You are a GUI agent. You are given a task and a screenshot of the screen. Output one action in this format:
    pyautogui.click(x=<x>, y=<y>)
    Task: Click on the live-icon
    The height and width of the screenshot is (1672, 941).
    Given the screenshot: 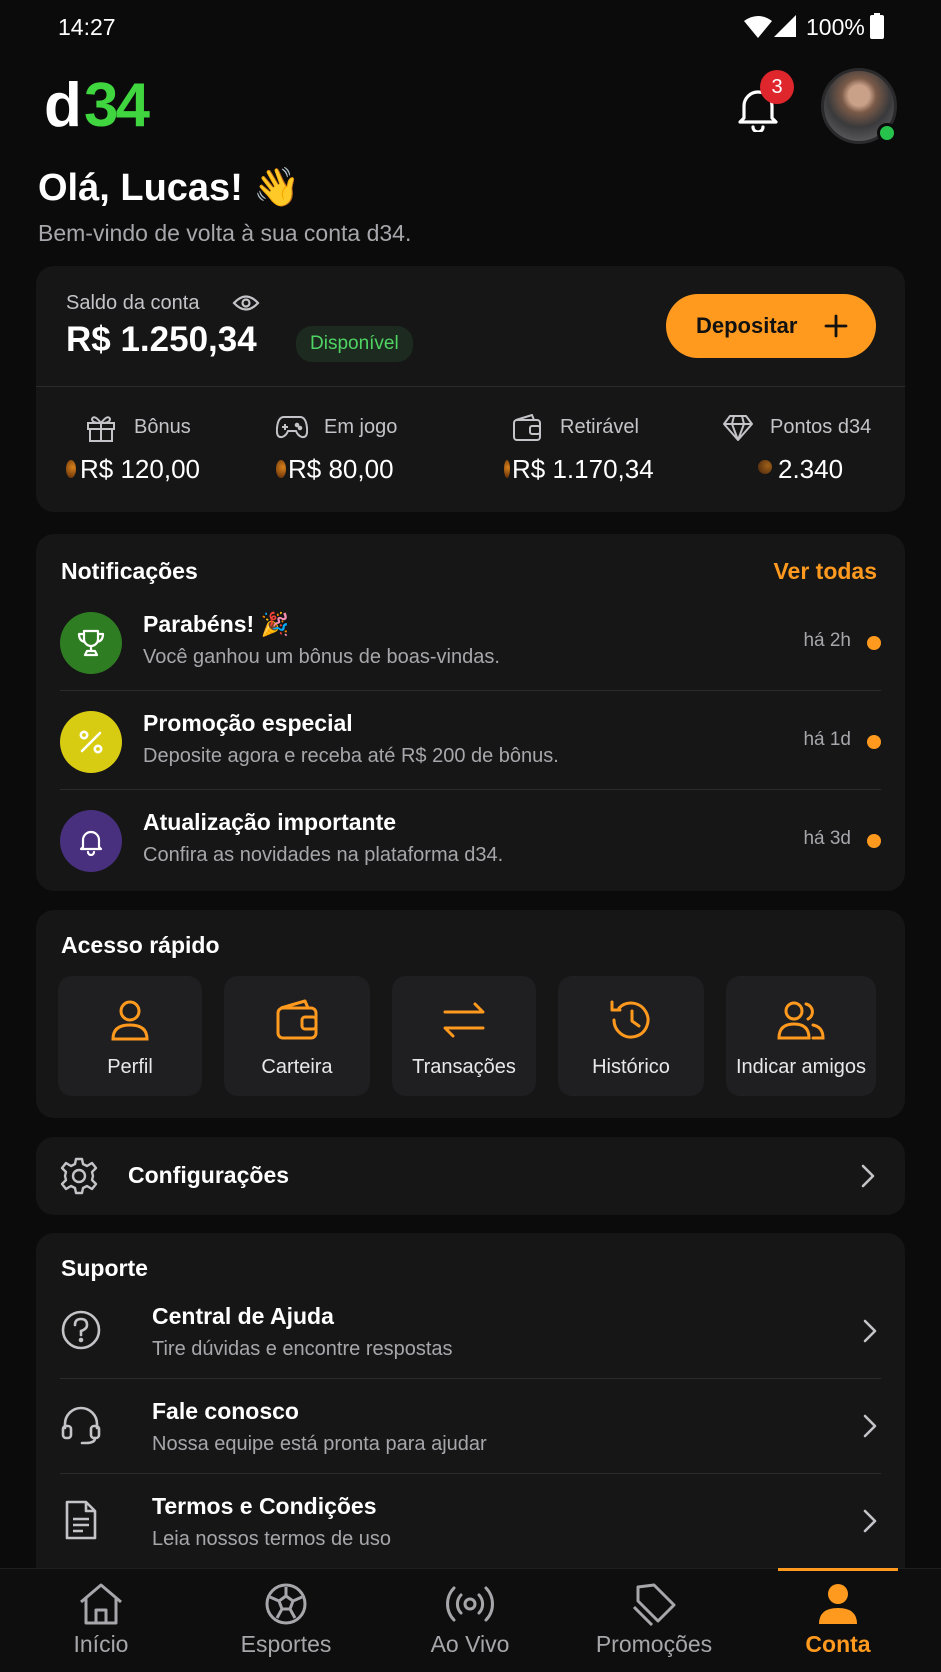 What is the action you would take?
    pyautogui.click(x=470, y=1604)
    